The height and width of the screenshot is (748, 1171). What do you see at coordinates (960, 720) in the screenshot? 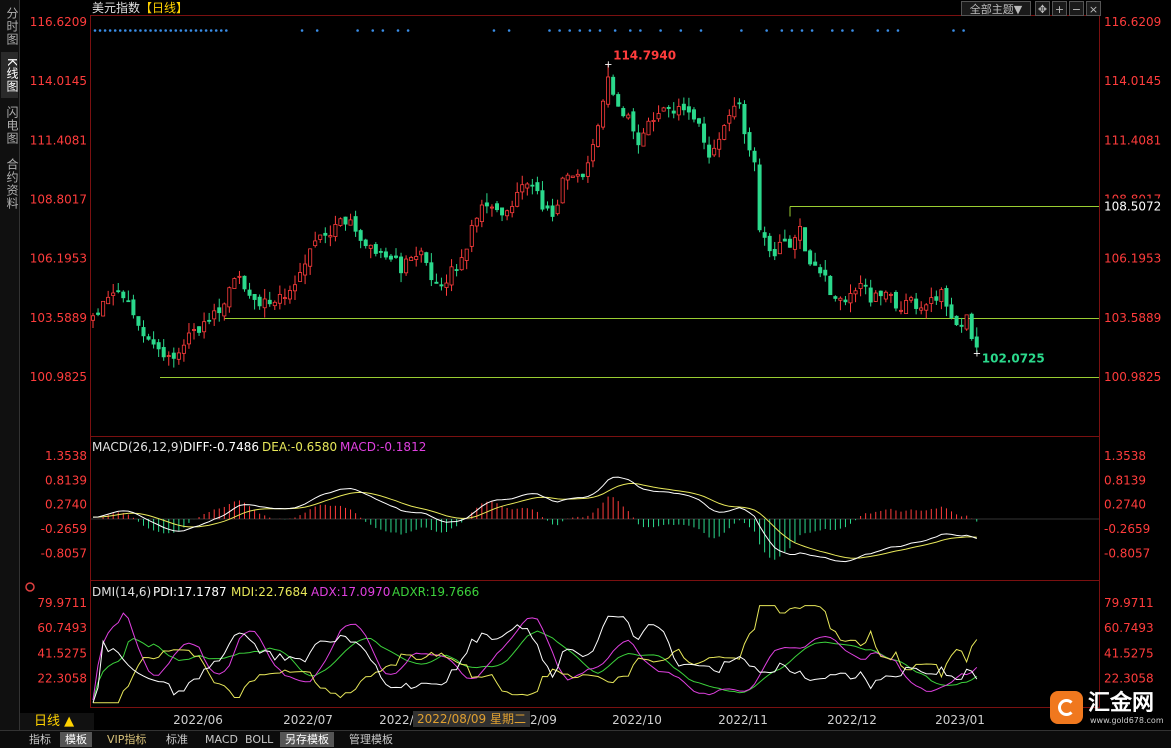
I see `x-tick-label: 2023/01` at bounding box center [960, 720].